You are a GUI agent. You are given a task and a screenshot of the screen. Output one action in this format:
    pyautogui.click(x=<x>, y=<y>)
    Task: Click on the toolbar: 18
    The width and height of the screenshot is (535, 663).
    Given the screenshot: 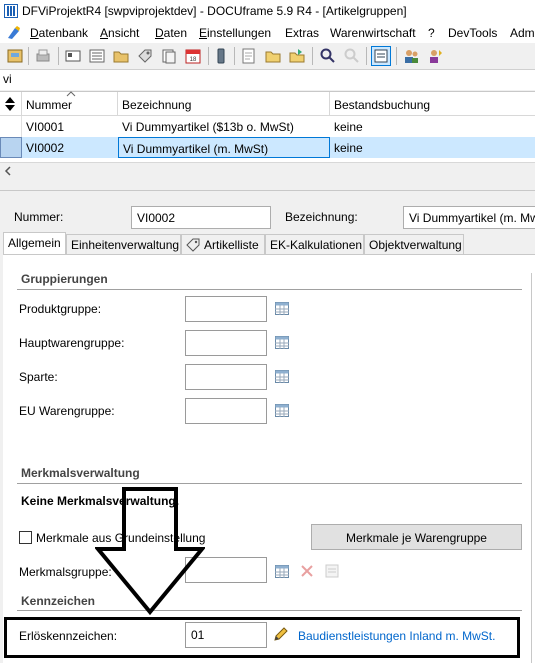 What is the action you would take?
    pyautogui.click(x=267, y=56)
    